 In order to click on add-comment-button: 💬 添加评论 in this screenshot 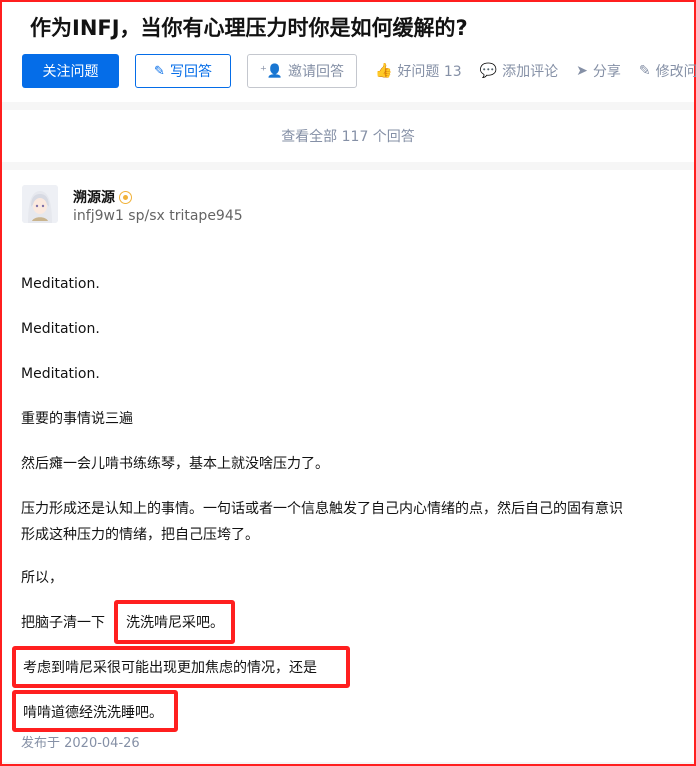, I will do `click(519, 71)`.